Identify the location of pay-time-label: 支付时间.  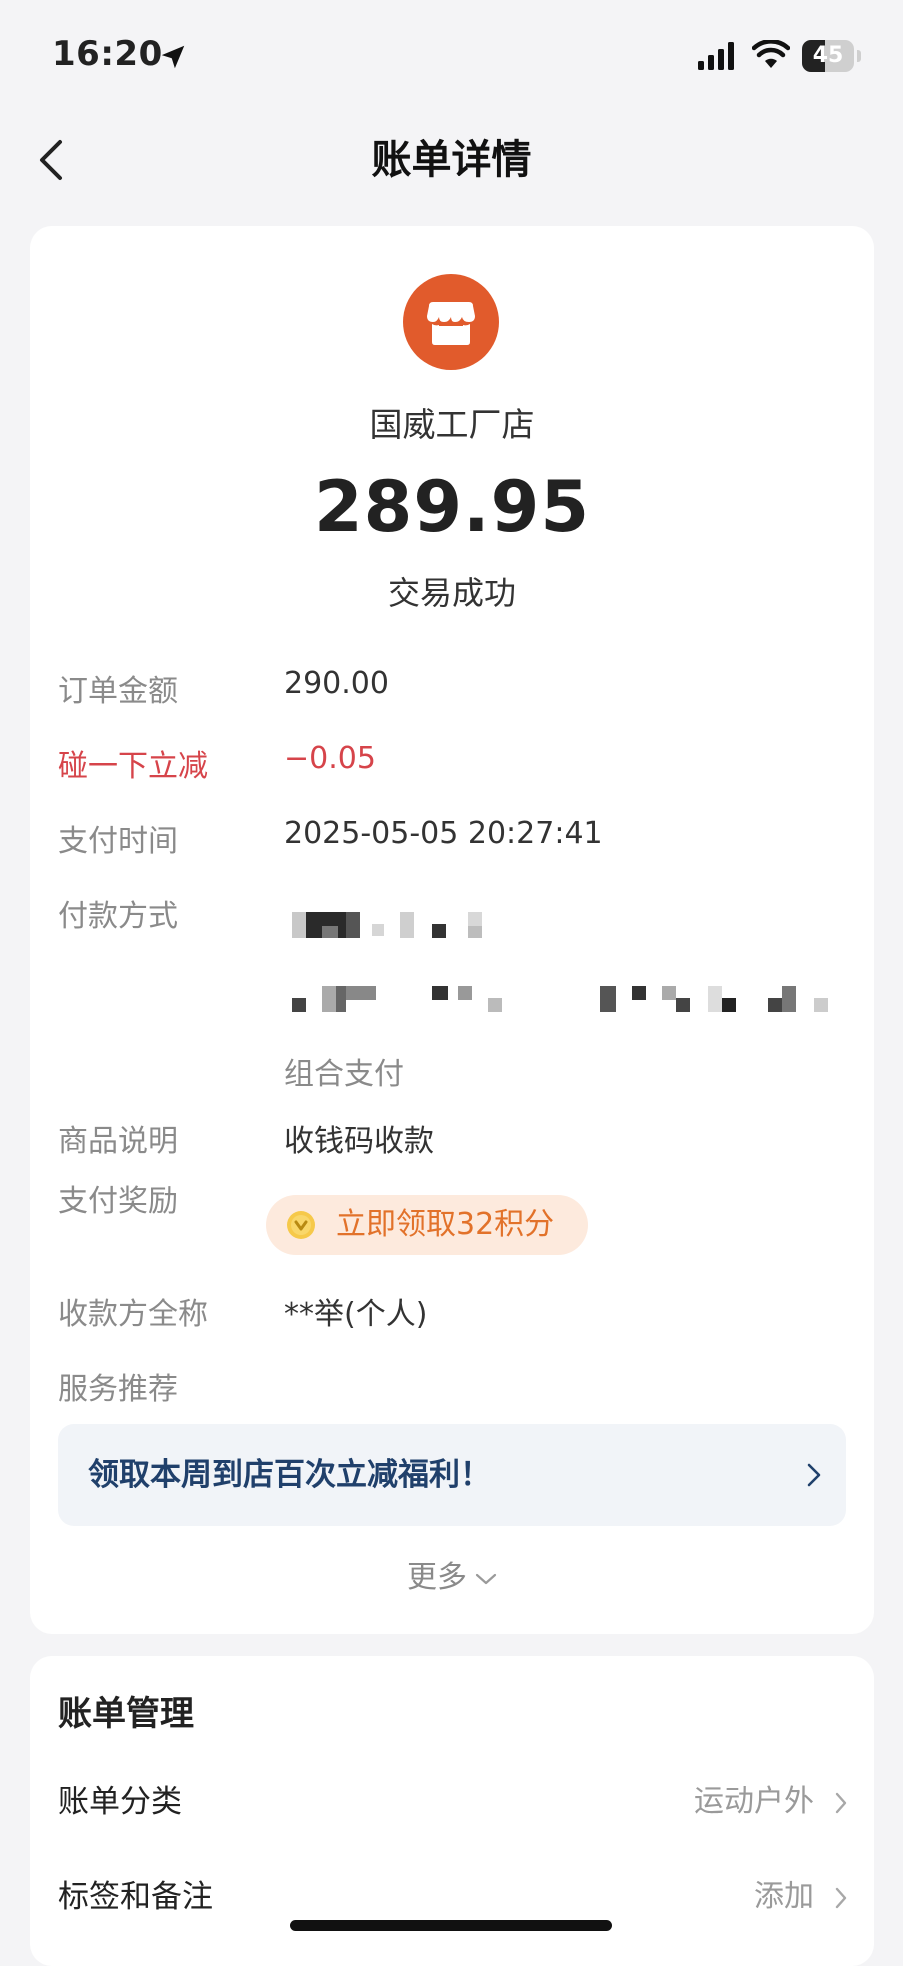
(118, 841).